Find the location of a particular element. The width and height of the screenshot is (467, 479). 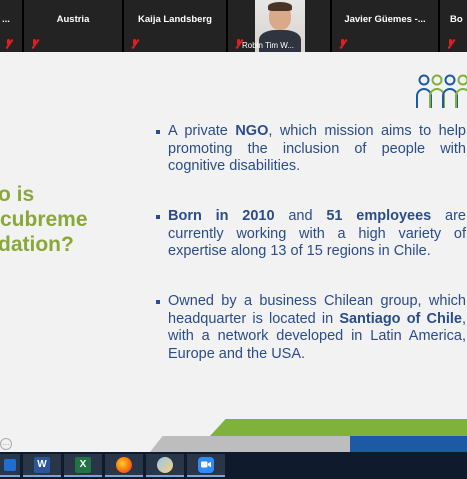

word-icon: W is located at coordinates (42, 464).